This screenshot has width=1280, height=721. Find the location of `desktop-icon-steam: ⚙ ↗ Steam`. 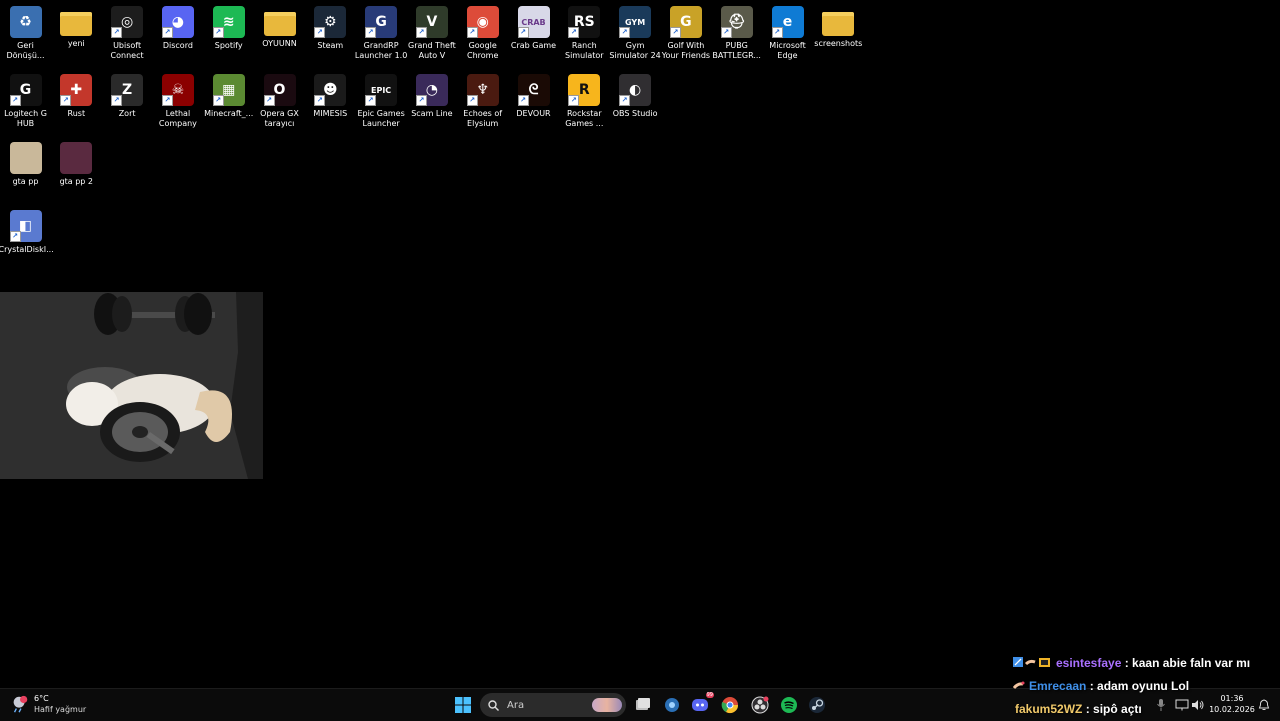

desktop-icon-steam: ⚙ ↗ Steam is located at coordinates (330, 28).